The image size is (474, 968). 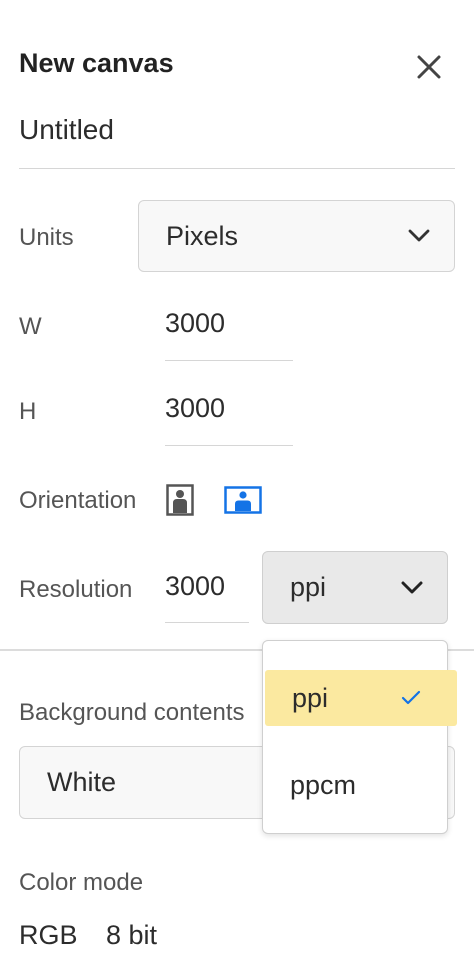 I want to click on units-label: Units, so click(x=46, y=237).